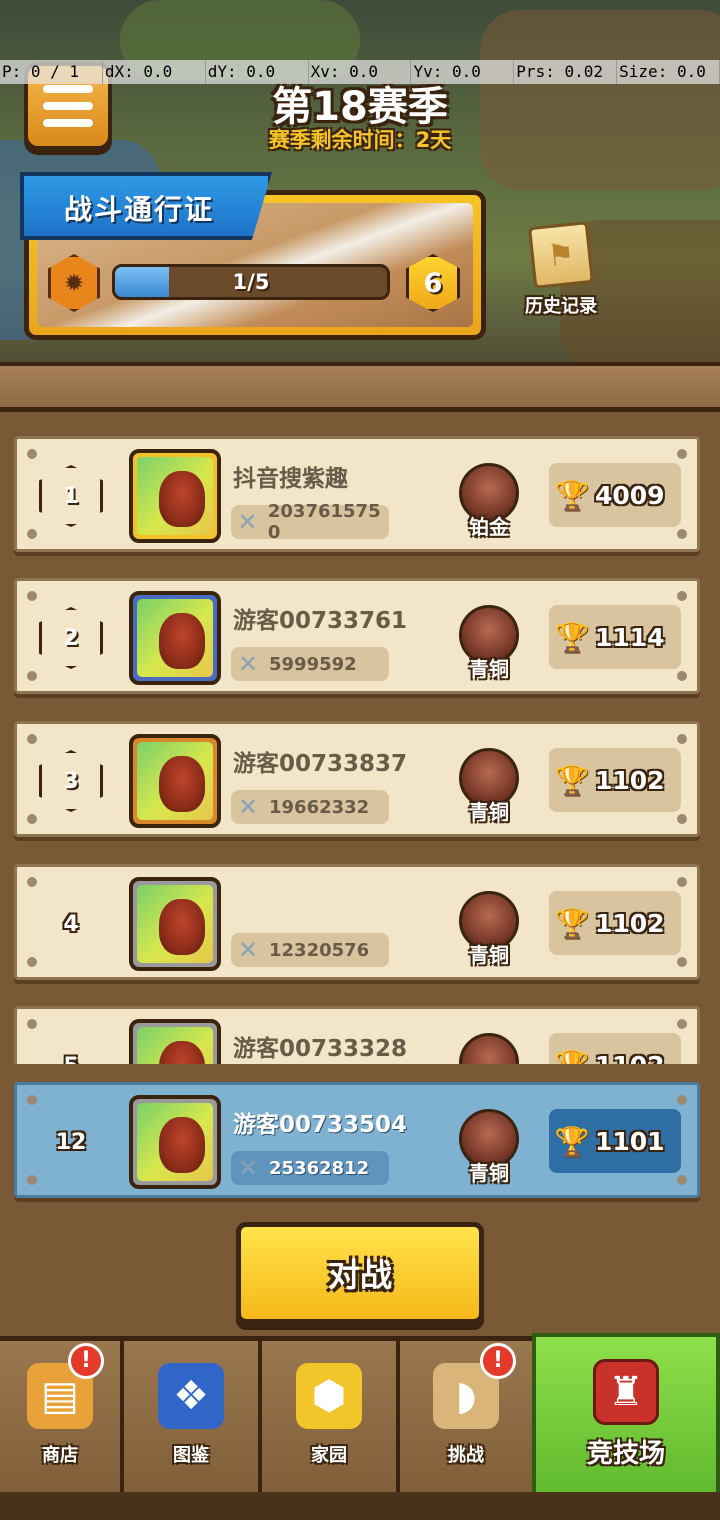 The image size is (720, 1520). I want to click on power-box: ✕ 25362812, so click(310, 1168).